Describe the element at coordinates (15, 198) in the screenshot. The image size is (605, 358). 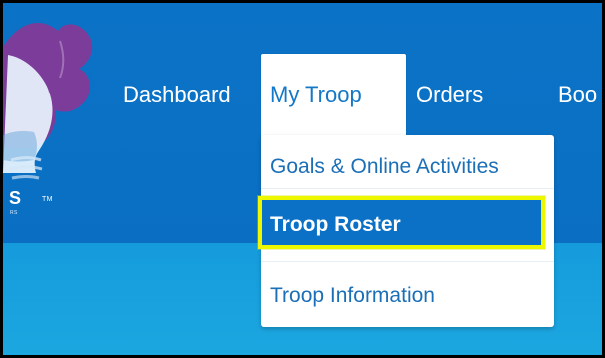
I see `brand-wordmark-partial: S` at that location.